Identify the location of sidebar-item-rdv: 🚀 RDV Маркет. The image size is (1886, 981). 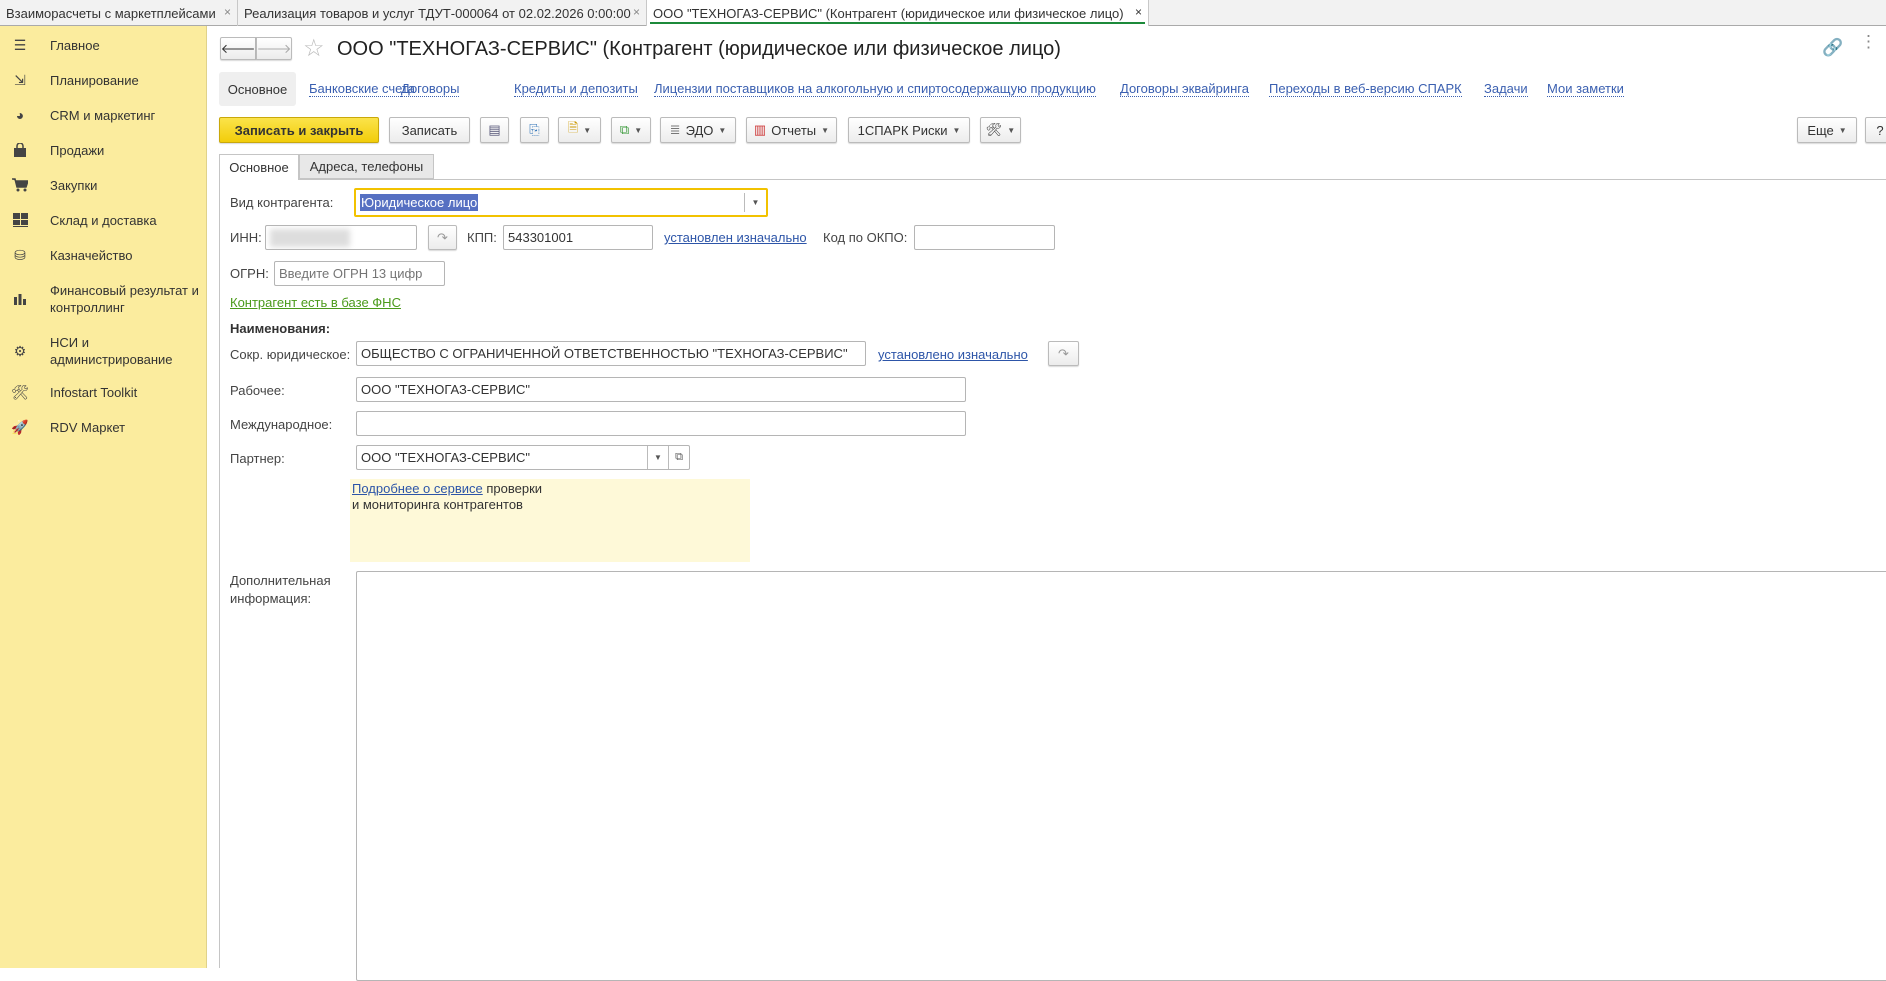
(107, 427).